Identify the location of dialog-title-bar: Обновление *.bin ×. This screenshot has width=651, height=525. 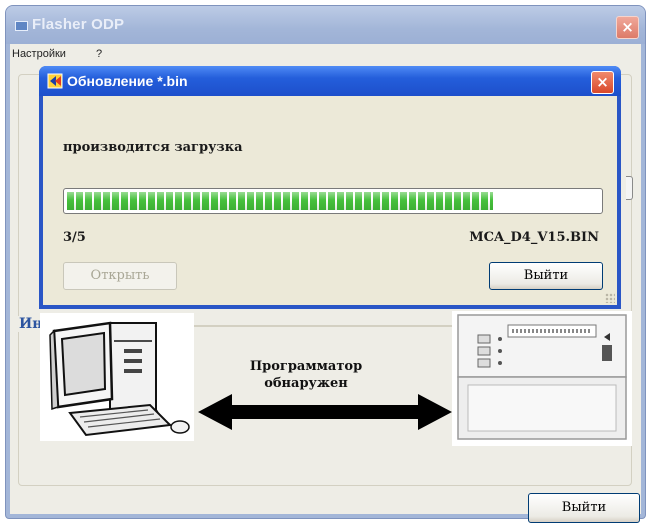
(330, 81).